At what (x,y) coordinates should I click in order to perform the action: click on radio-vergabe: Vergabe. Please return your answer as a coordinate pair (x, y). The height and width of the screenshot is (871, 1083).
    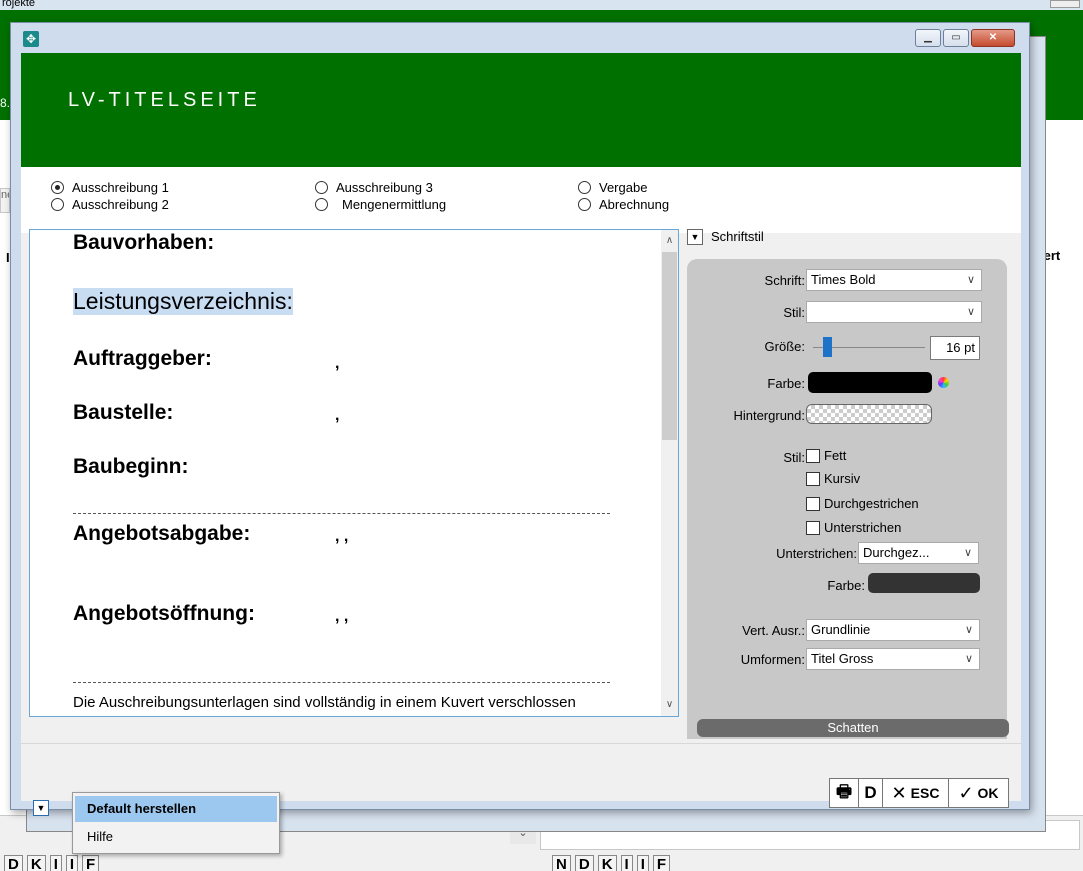
    Looking at the image, I should click on (612, 187).